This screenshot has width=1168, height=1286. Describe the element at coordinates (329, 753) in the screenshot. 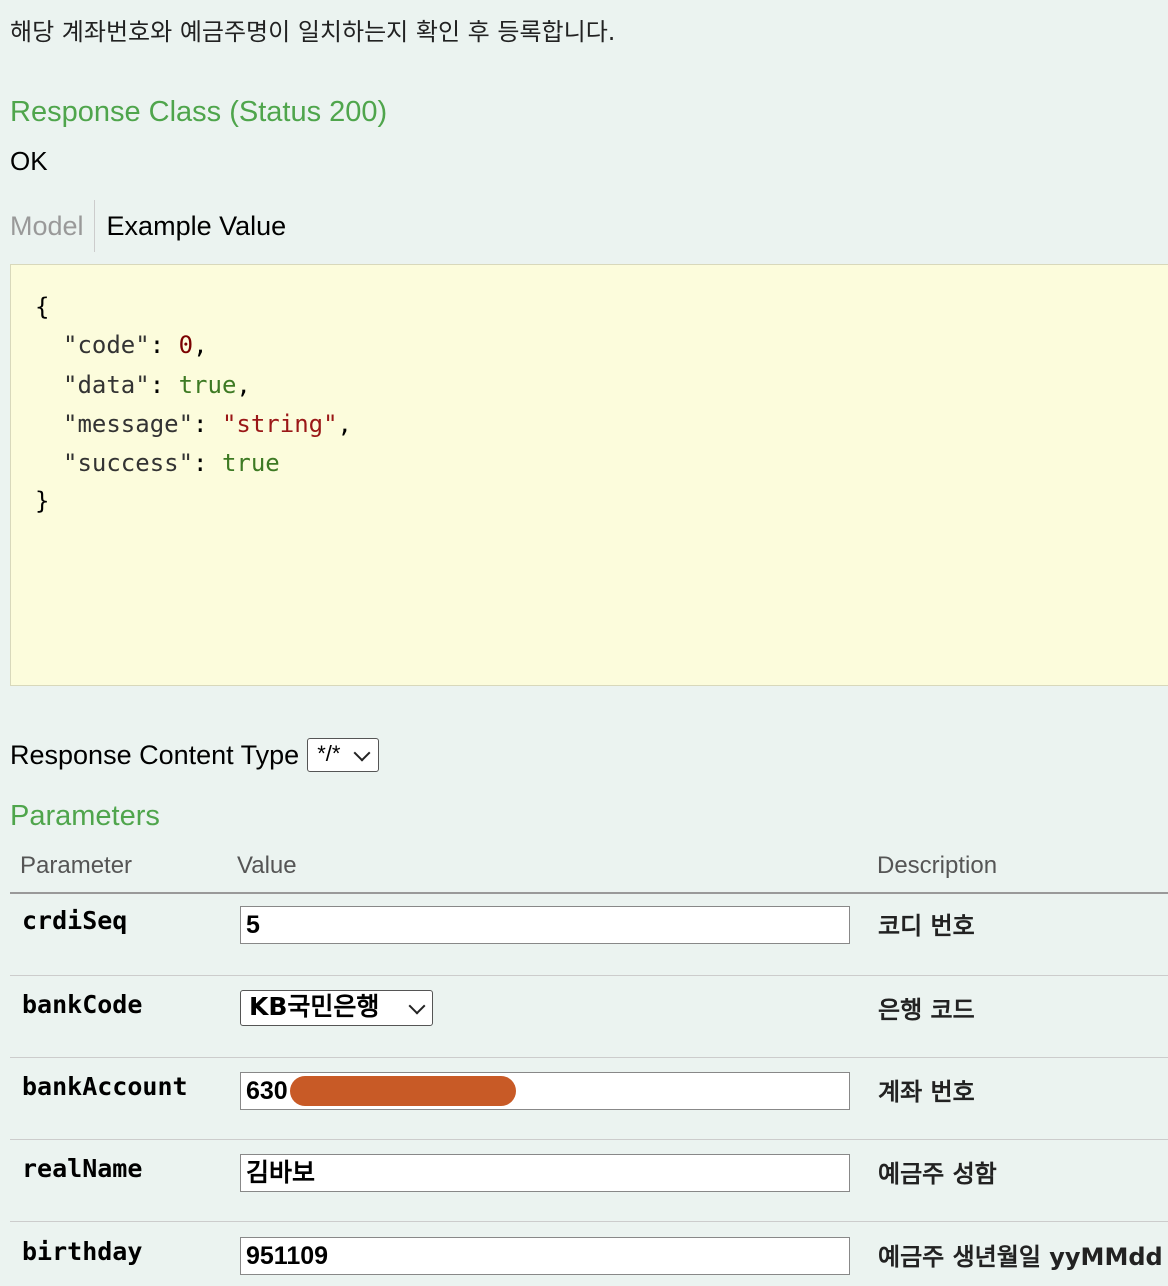

I see `response-content-type-value: */*` at that location.